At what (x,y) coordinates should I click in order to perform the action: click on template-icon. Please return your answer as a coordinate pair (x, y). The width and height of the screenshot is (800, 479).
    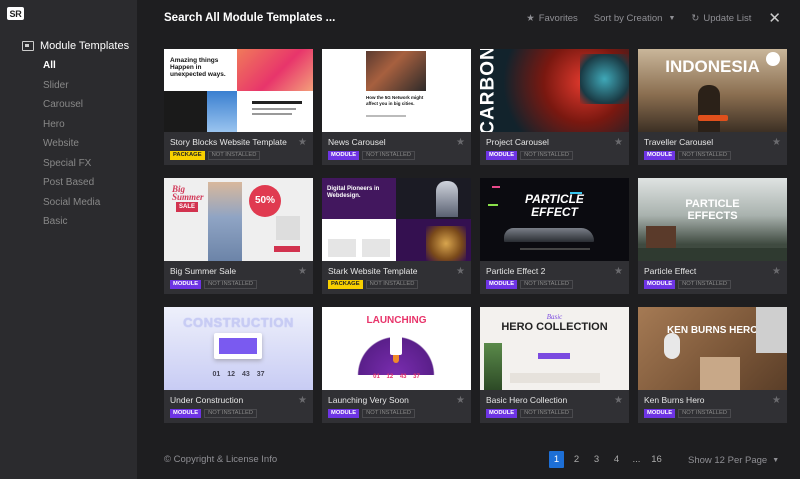
    Looking at the image, I should click on (28, 46).